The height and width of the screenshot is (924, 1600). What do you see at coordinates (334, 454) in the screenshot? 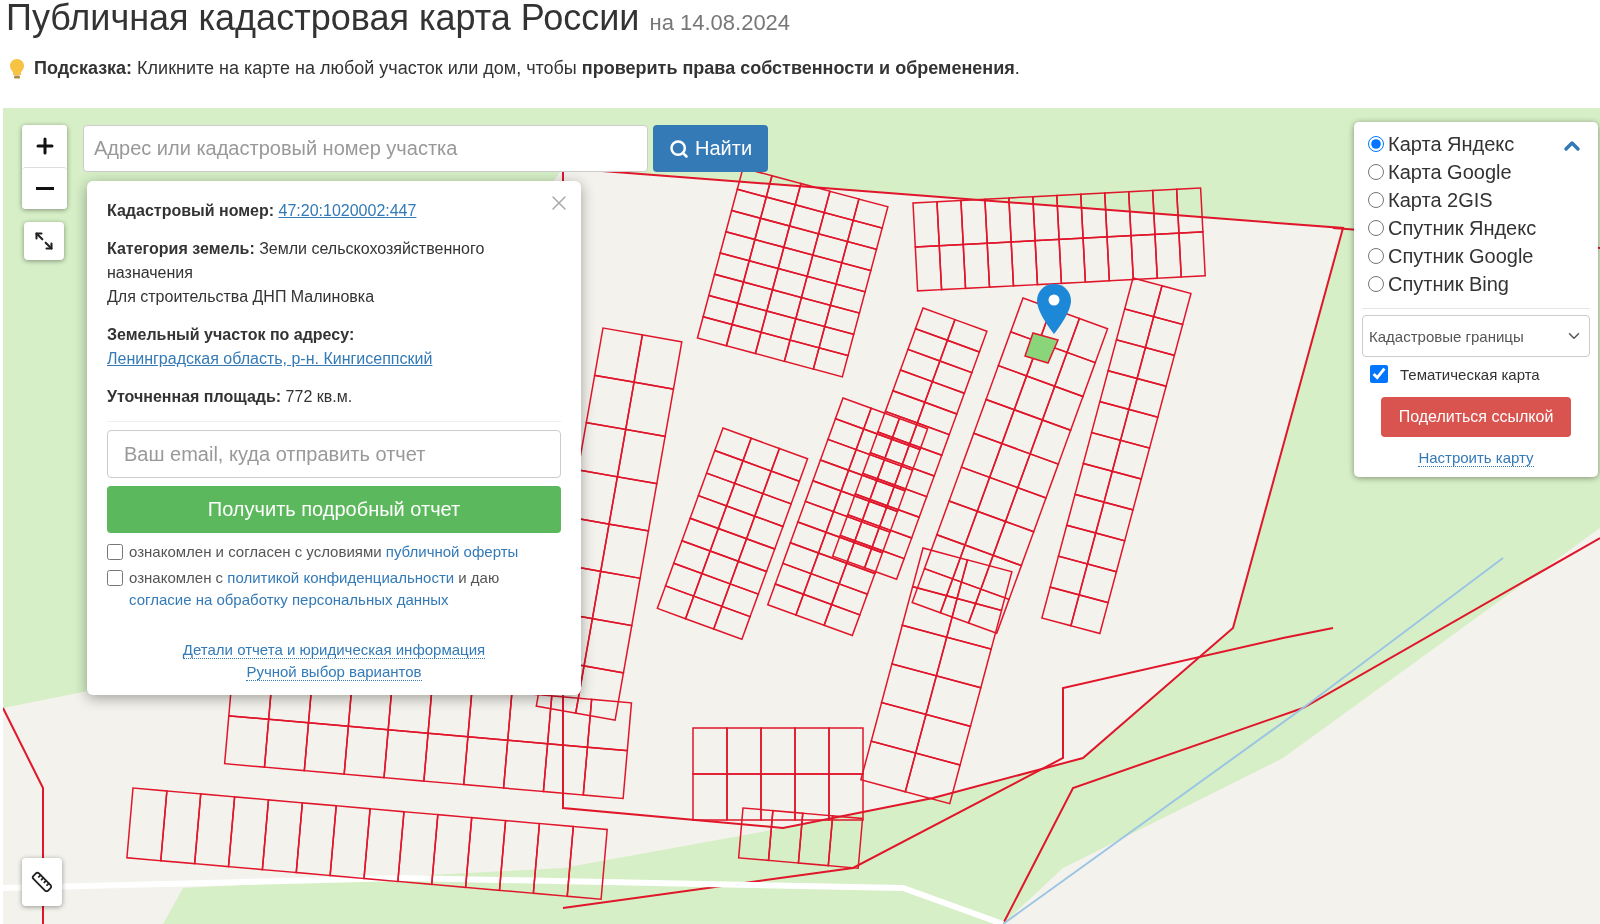
I see `email-field: Ваш email, куда отправить отчет` at bounding box center [334, 454].